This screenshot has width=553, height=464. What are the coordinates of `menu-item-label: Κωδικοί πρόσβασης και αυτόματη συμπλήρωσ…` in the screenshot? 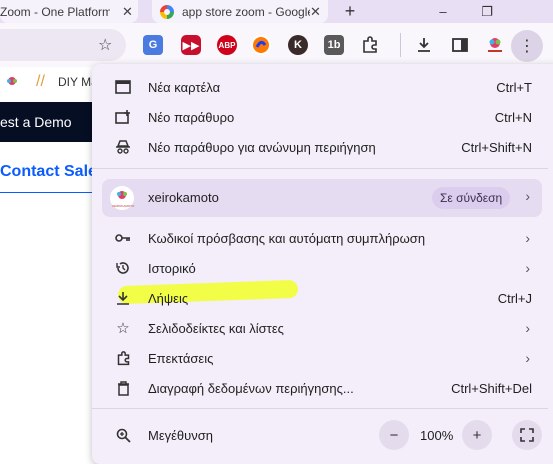 It's located at (287, 238).